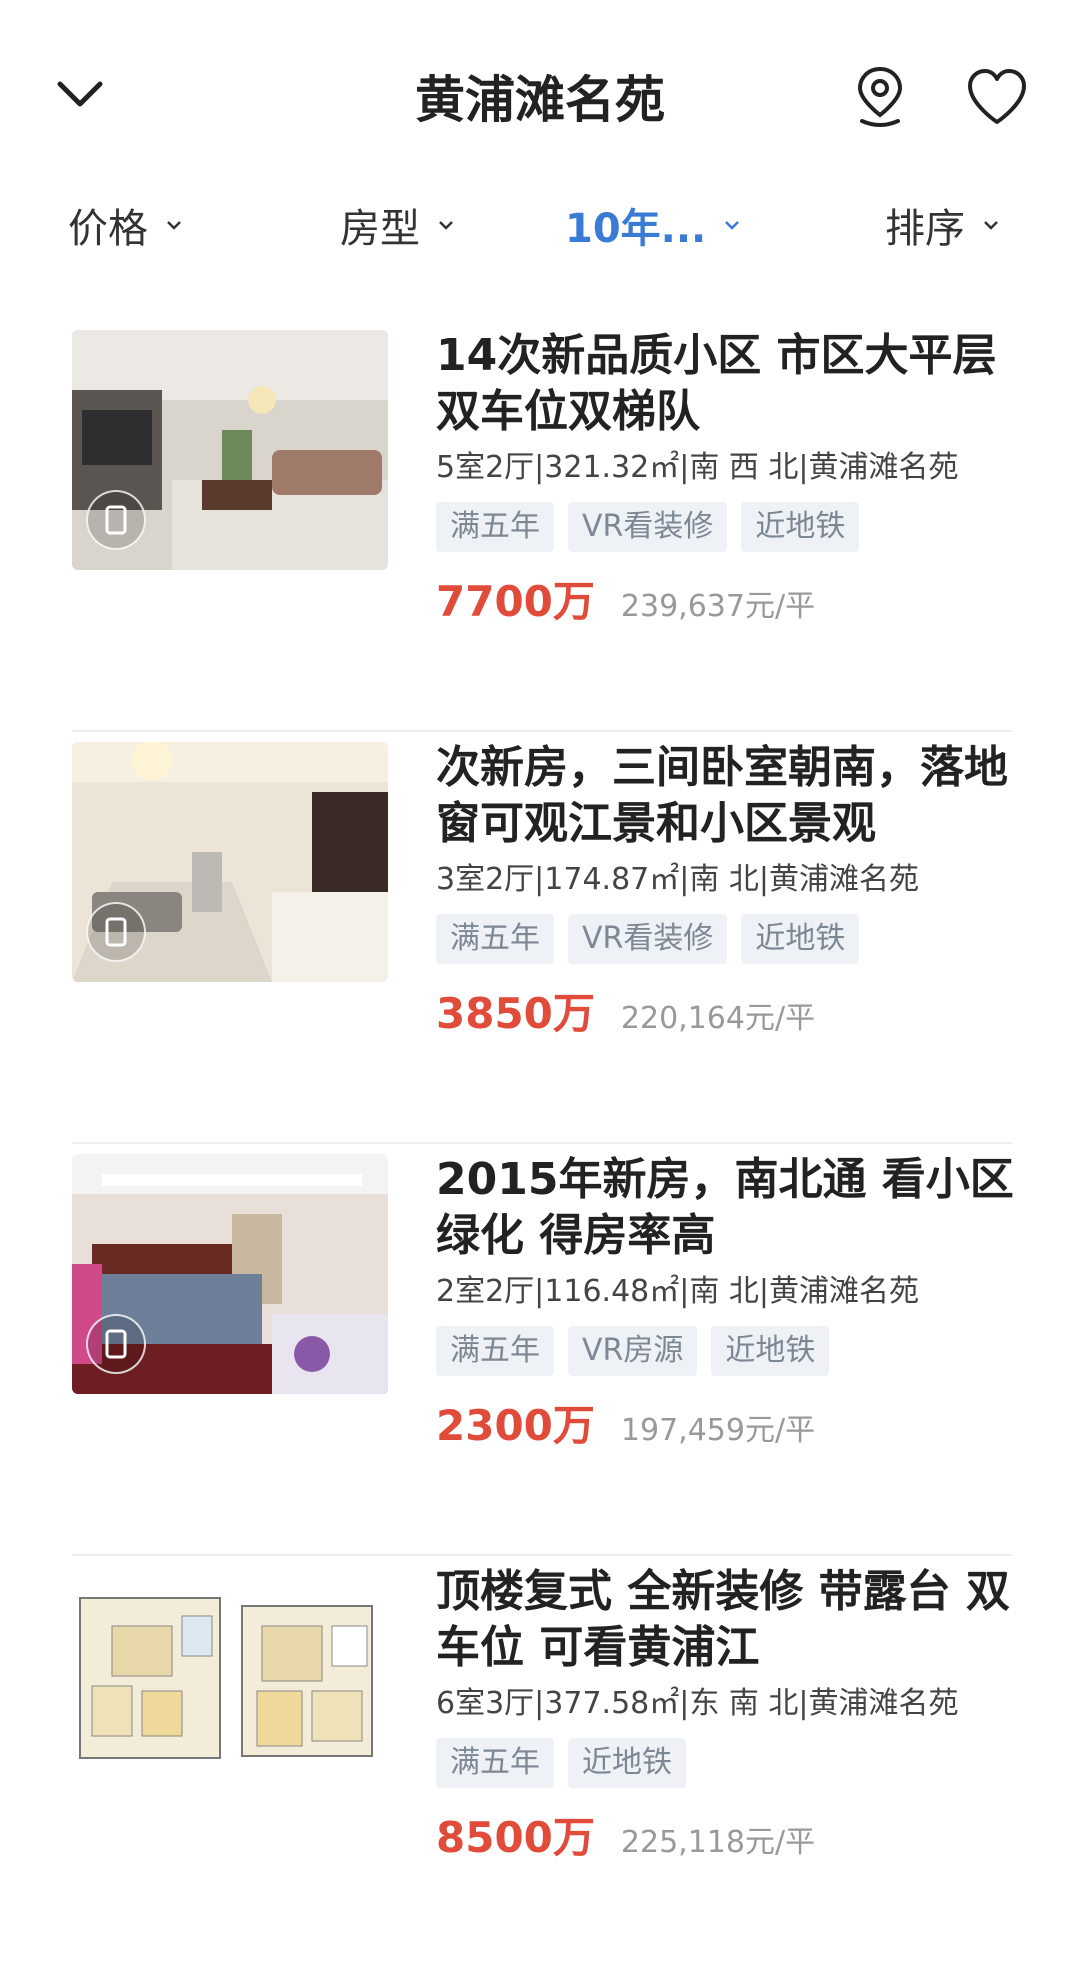 This screenshot has width=1080, height=1968. I want to click on listing-tags: 满五年 近地铁, so click(726, 1763).